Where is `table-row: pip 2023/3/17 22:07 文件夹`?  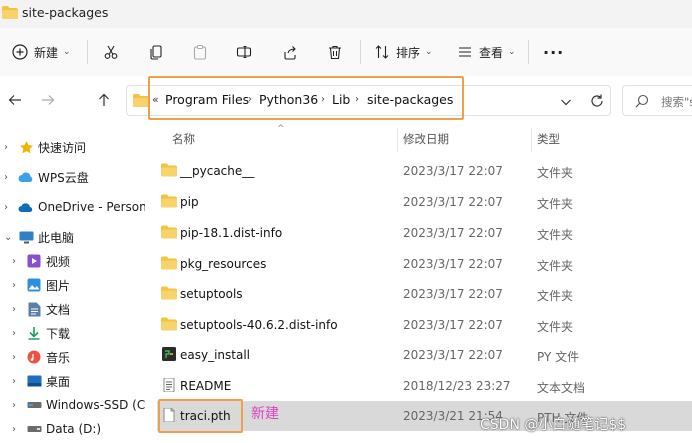
table-row: pip 2023/3/17 22:07 文件夹 is located at coordinates (424, 202).